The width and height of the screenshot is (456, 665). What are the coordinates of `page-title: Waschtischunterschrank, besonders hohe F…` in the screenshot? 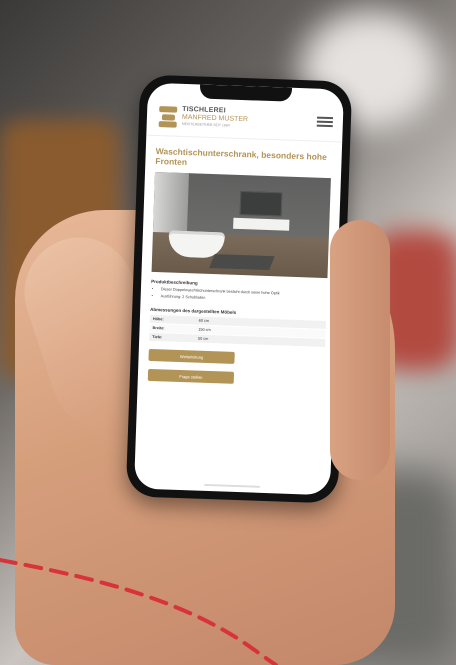 It's located at (241, 157).